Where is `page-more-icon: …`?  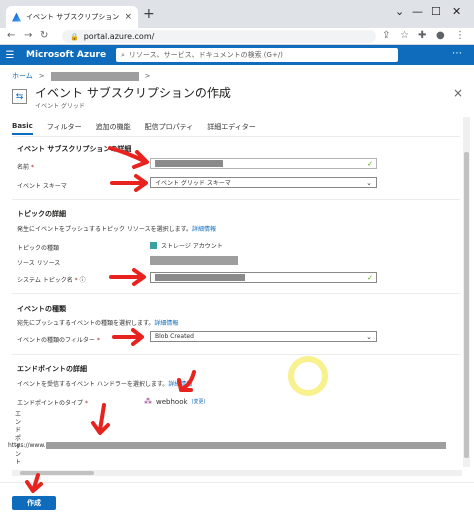
page-more-icon: … is located at coordinates (219, 93).